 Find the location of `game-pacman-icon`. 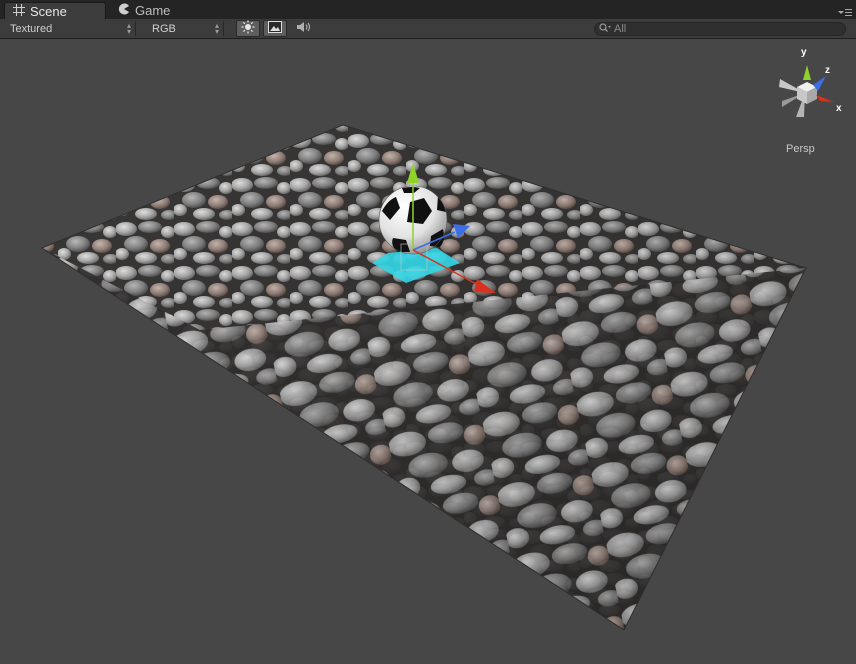

game-pacman-icon is located at coordinates (124, 10).